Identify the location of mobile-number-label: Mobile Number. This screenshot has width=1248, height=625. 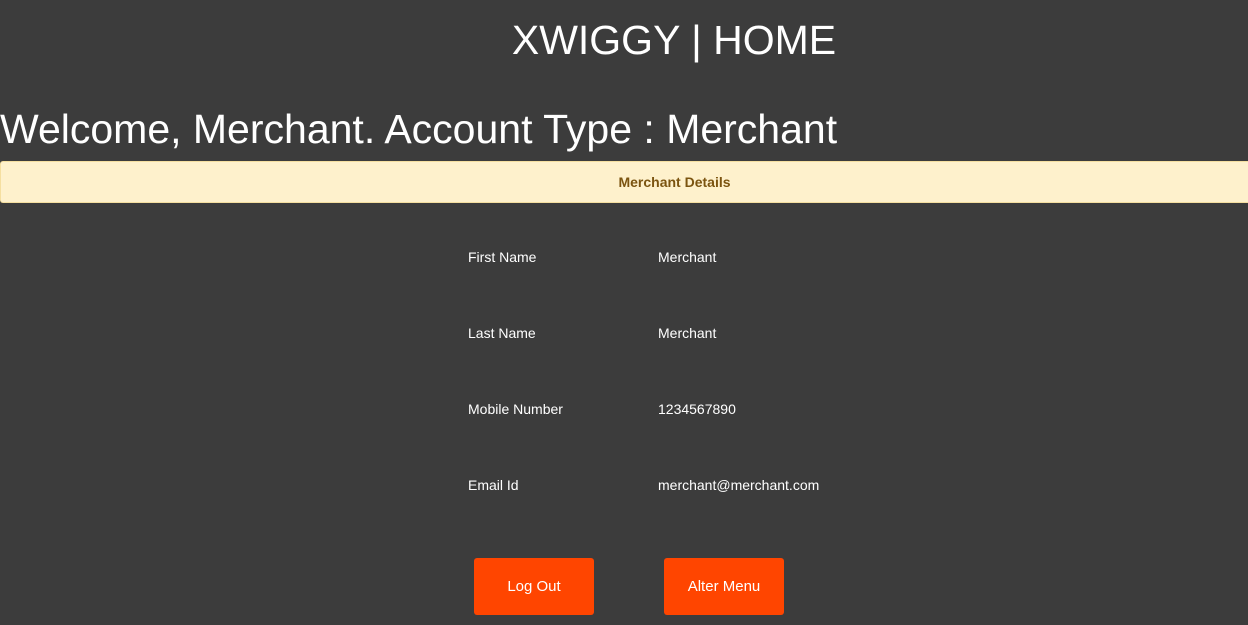
(515, 409).